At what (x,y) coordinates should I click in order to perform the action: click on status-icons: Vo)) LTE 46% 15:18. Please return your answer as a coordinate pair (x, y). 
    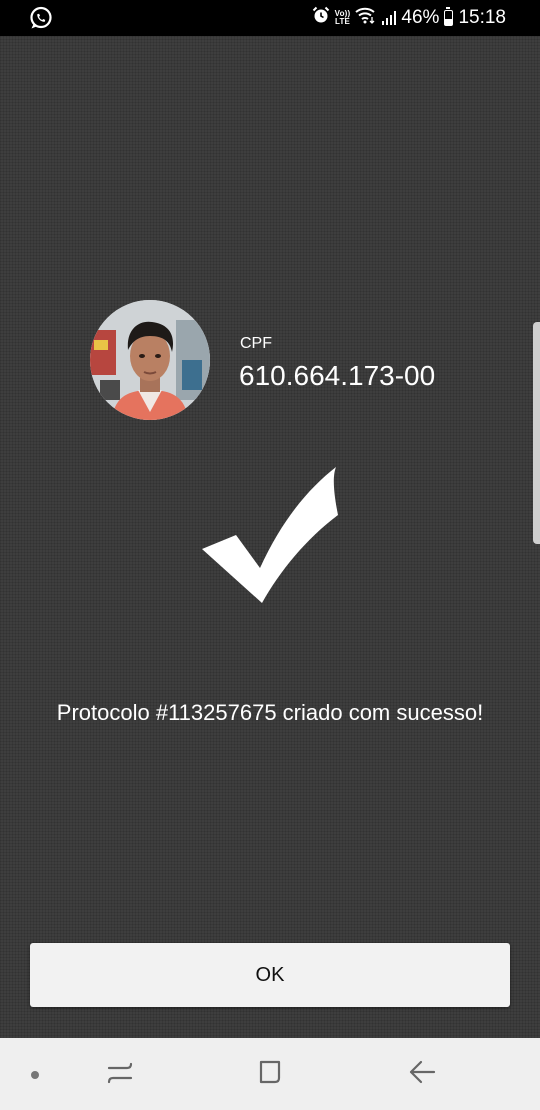
    Looking at the image, I should click on (409, 18).